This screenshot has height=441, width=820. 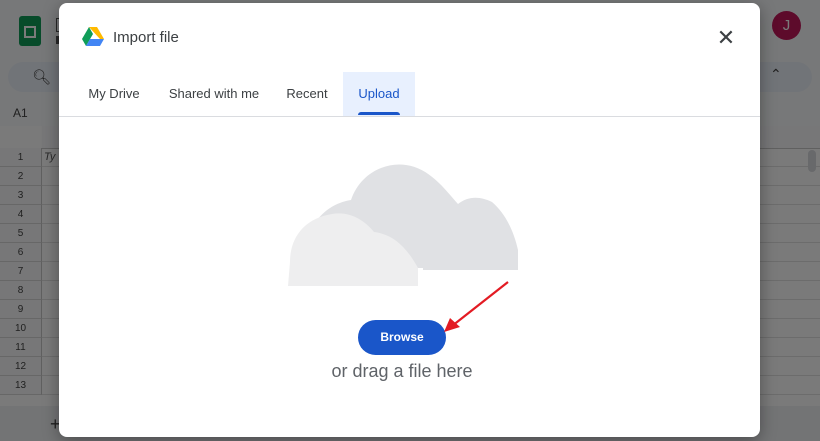 What do you see at coordinates (307, 94) in the screenshot?
I see `tab-recent: Recent` at bounding box center [307, 94].